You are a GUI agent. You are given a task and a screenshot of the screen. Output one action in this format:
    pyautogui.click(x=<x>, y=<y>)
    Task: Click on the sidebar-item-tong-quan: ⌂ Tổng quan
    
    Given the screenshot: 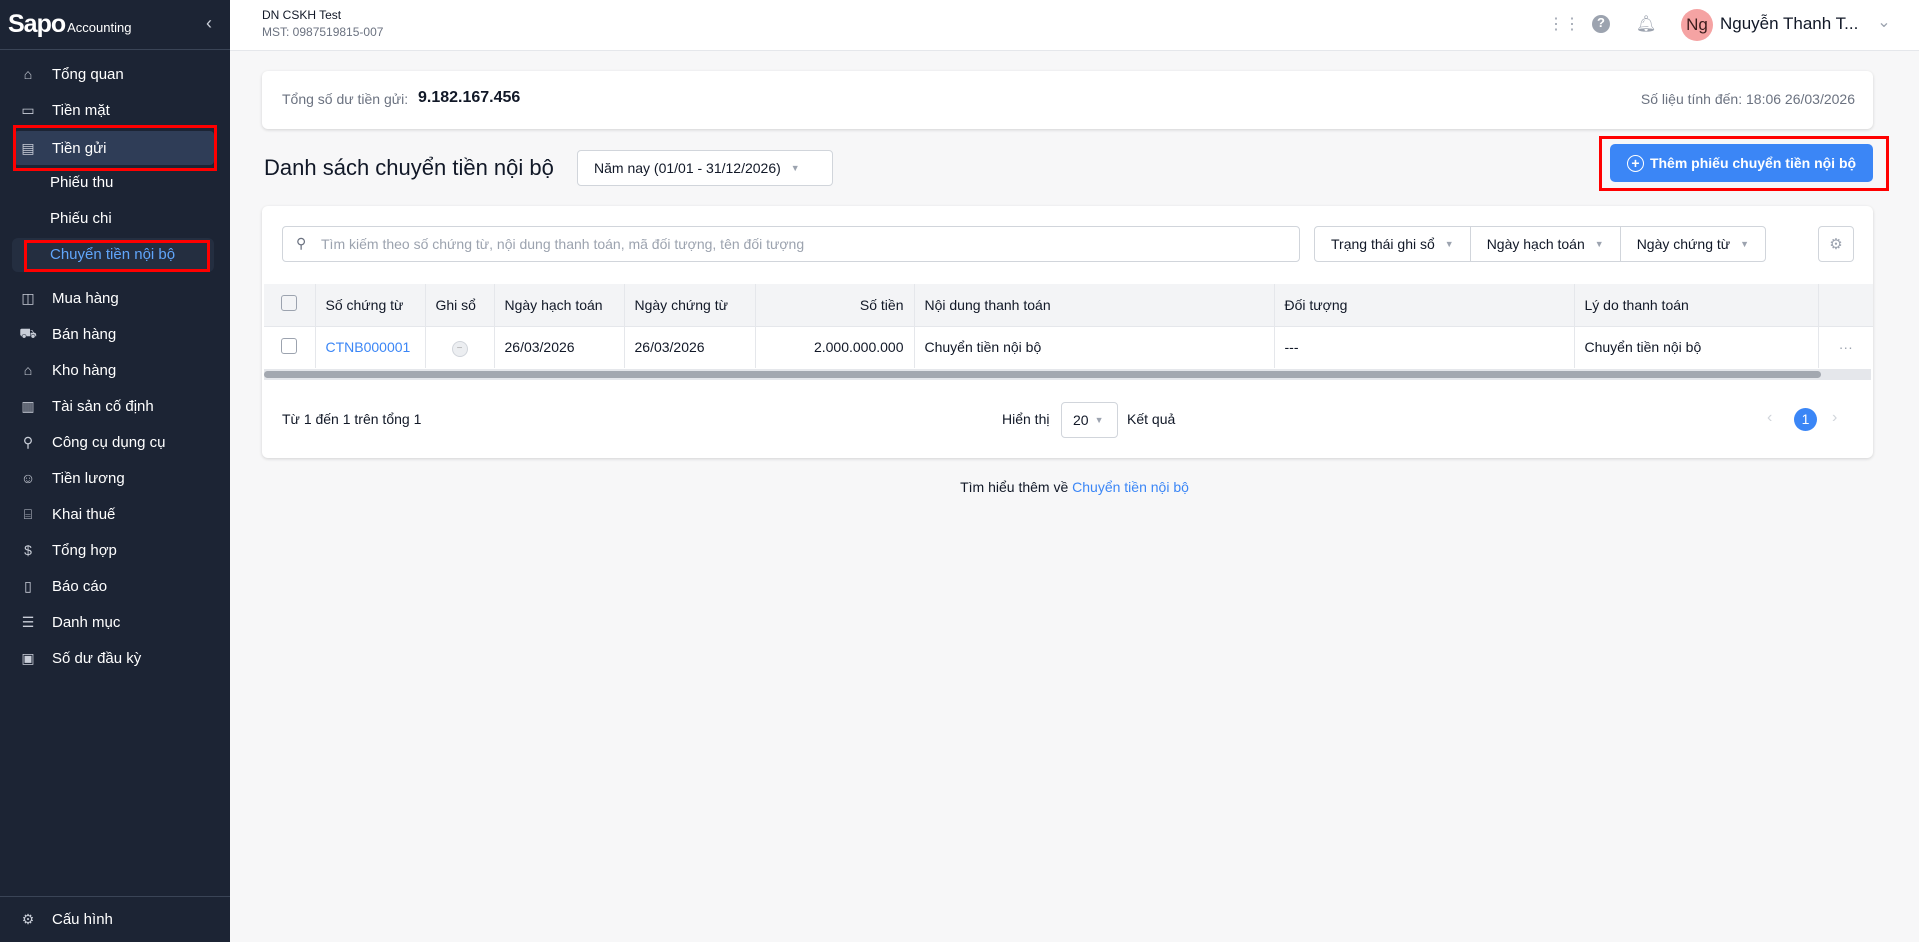 What is the action you would take?
    pyautogui.click(x=115, y=74)
    